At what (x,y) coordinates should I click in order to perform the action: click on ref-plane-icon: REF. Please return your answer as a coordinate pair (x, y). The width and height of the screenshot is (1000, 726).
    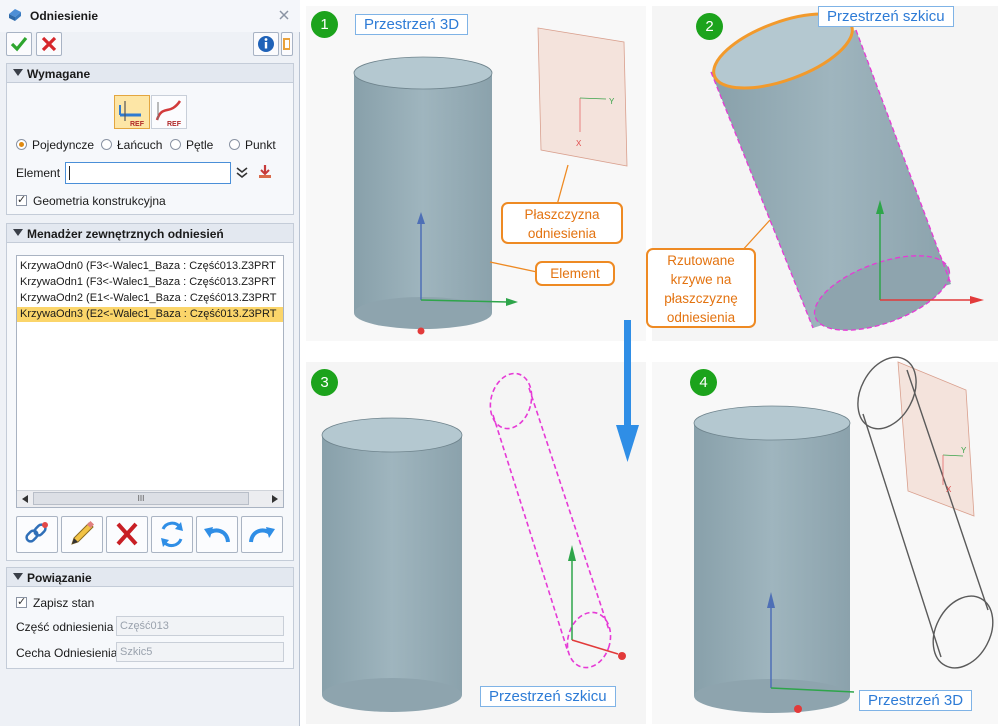
    Looking at the image, I should click on (132, 114).